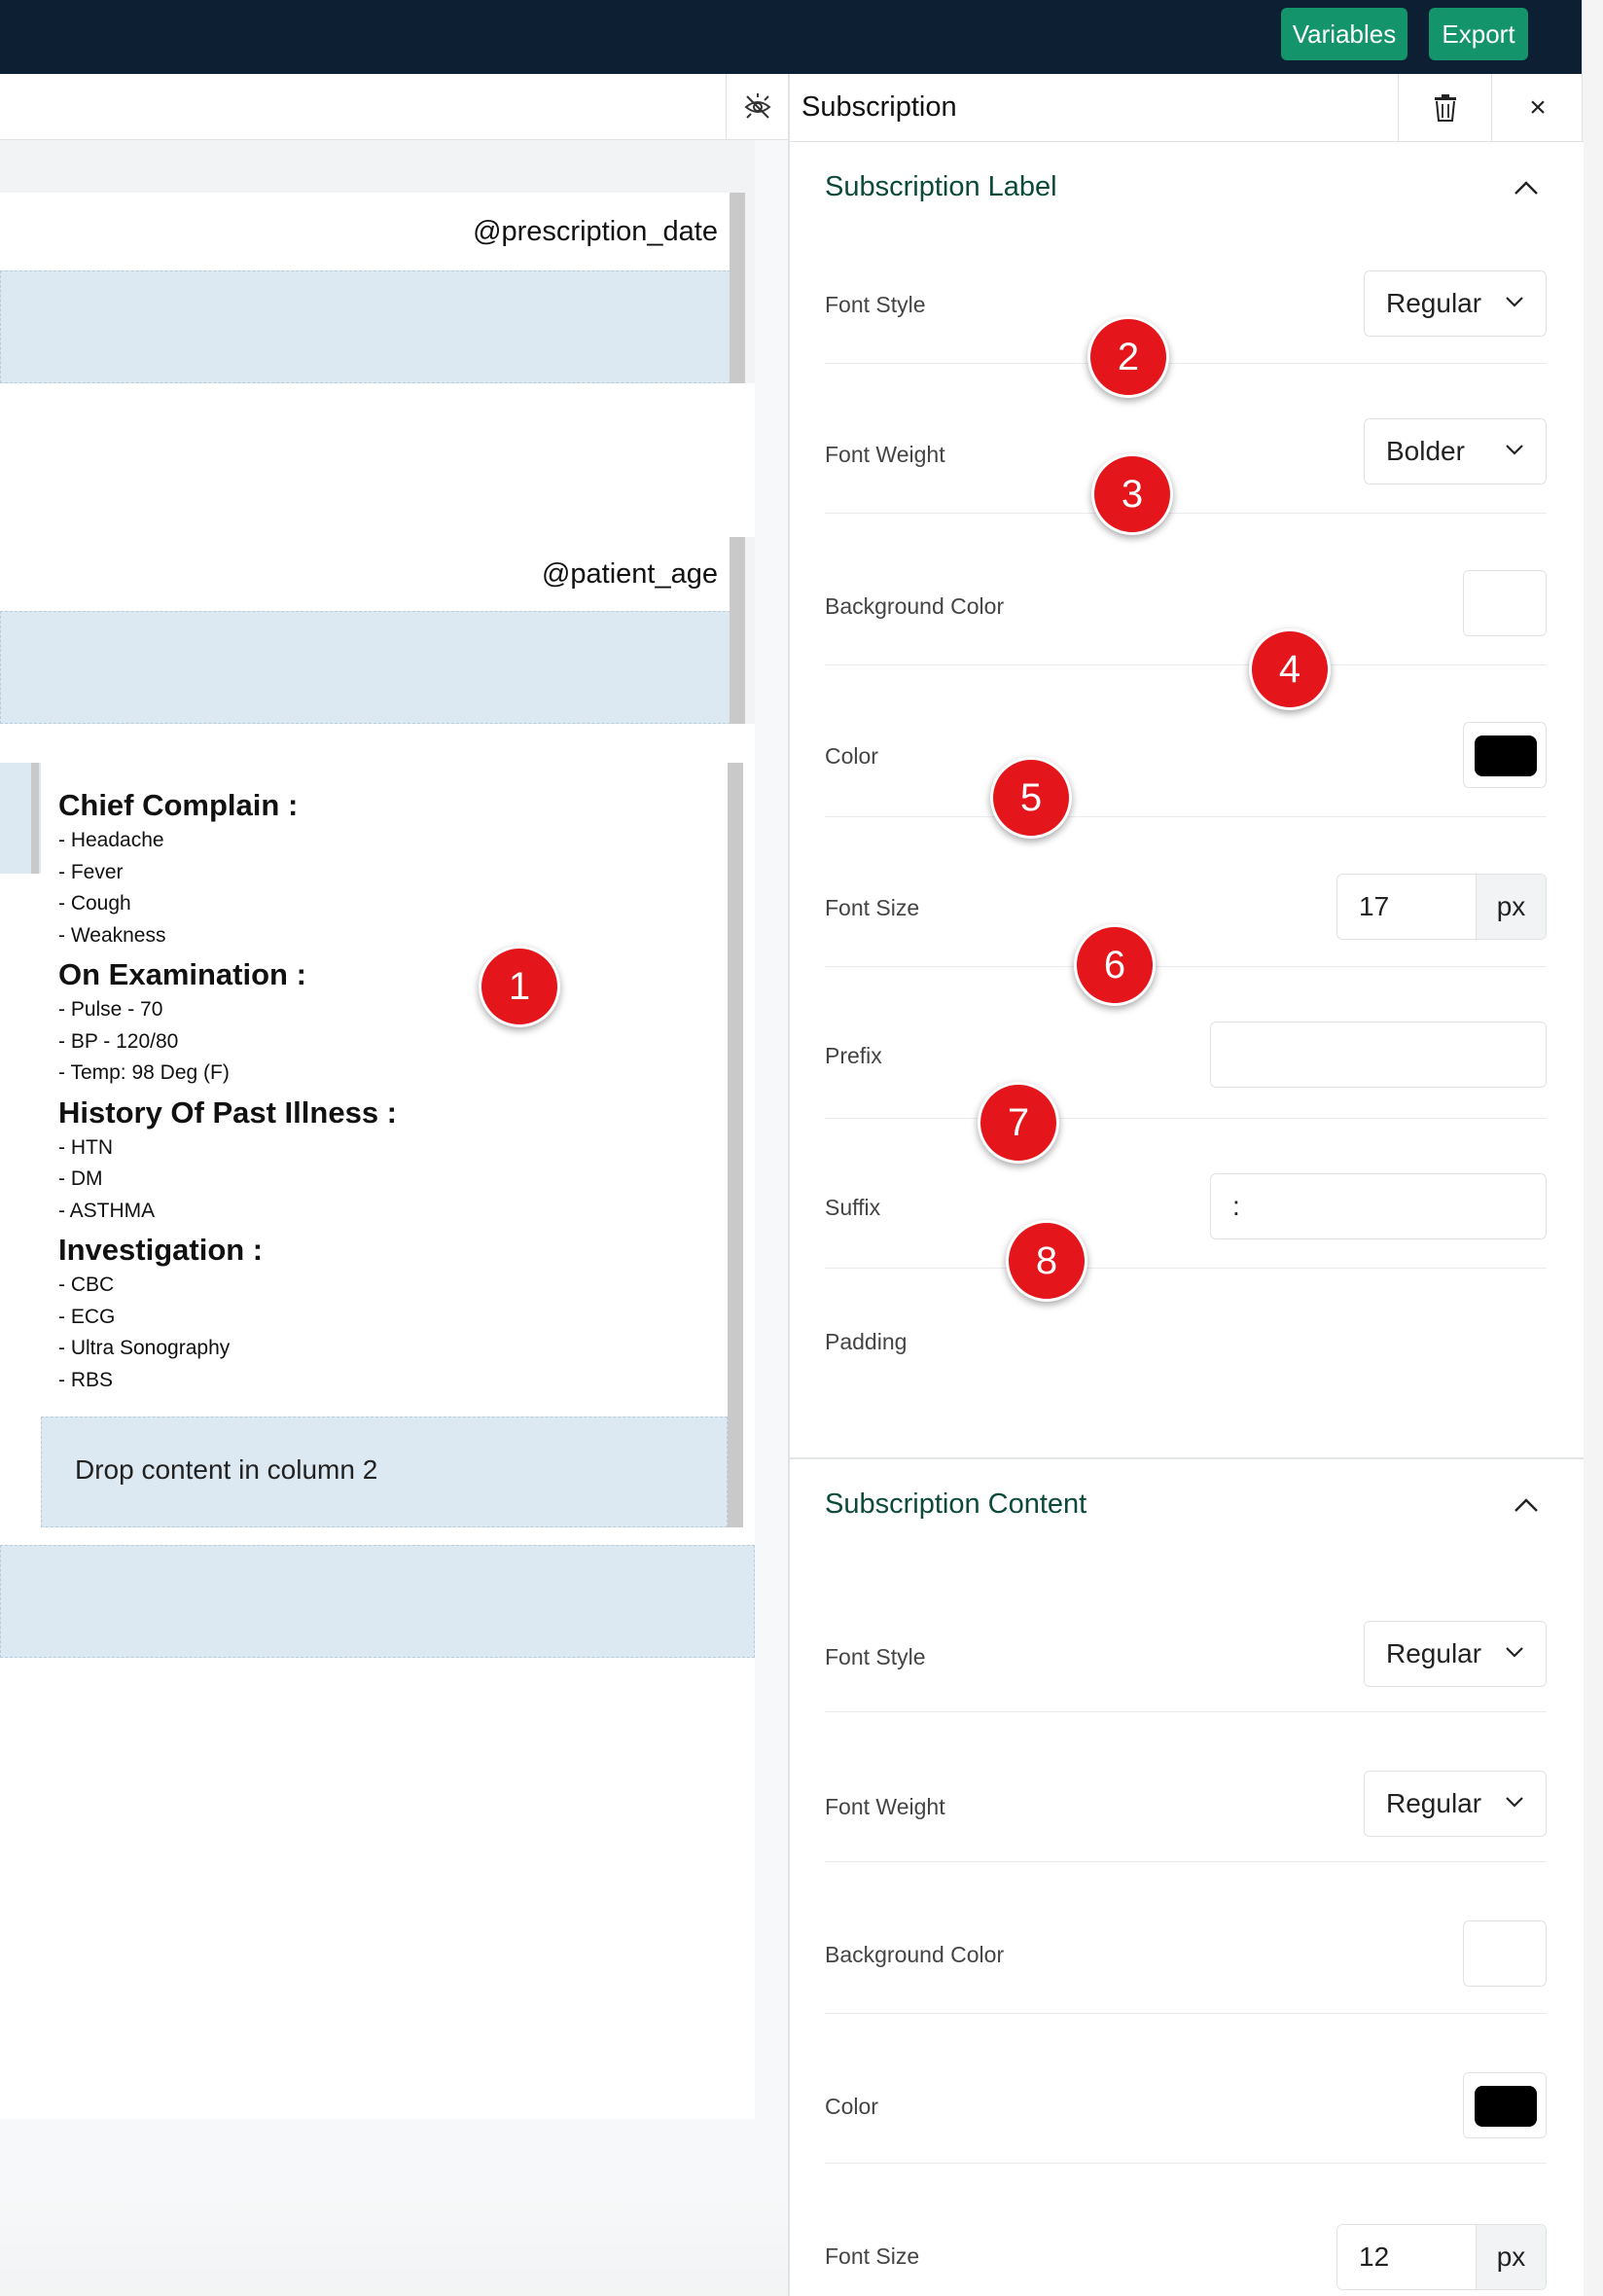  I want to click on list-item: - BP - 120/80, so click(119, 1041).